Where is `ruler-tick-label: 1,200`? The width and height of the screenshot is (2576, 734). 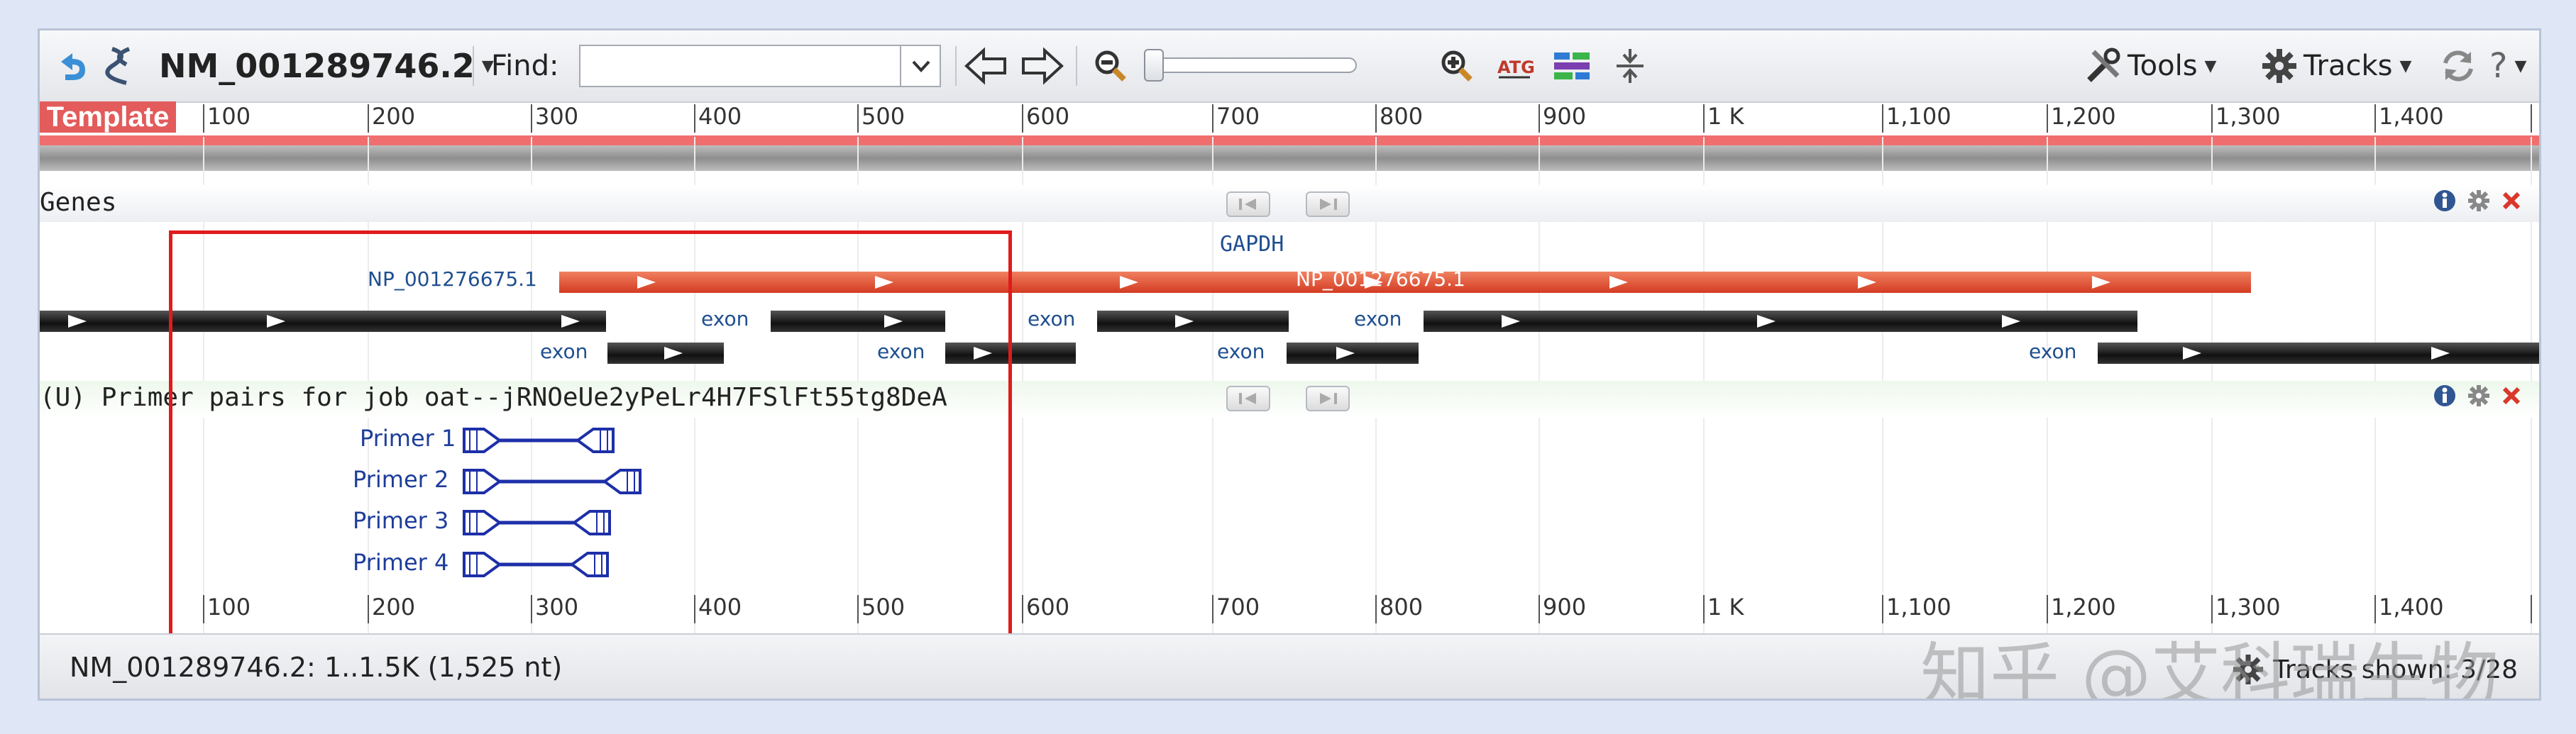 ruler-tick-label: 1,200 is located at coordinates (2083, 607).